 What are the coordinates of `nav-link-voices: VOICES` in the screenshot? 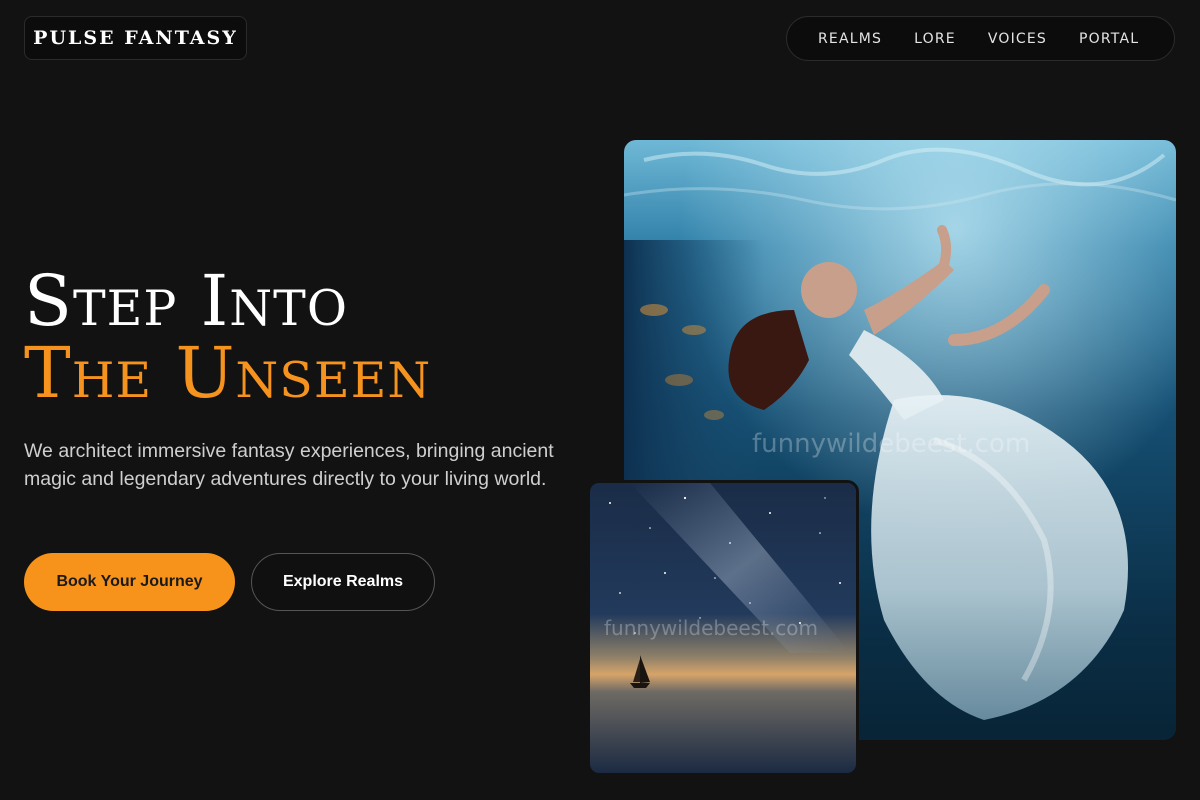 It's located at (1017, 39).